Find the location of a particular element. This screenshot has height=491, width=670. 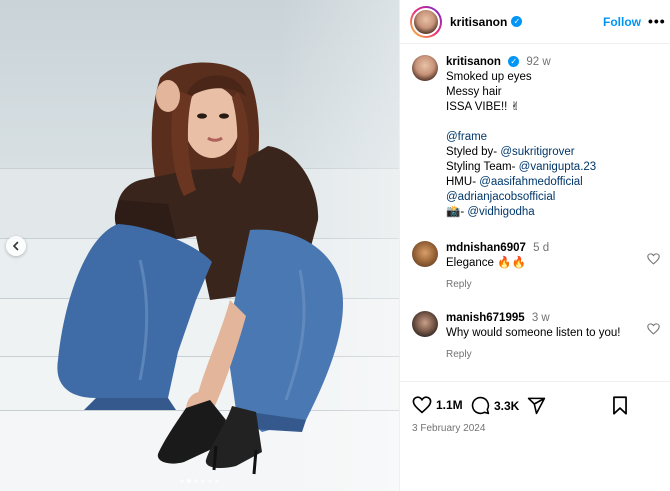

chevron-left-icon is located at coordinates (15, 246).